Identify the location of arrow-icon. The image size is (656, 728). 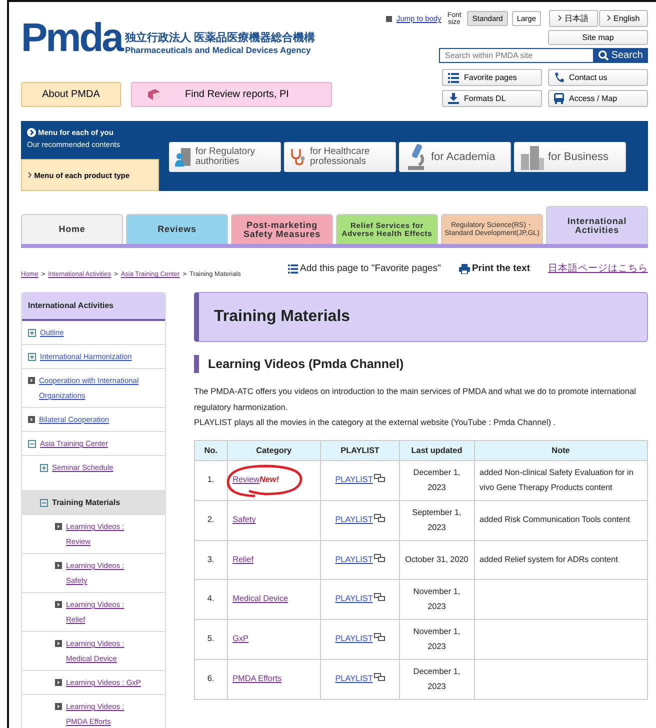
(31, 132).